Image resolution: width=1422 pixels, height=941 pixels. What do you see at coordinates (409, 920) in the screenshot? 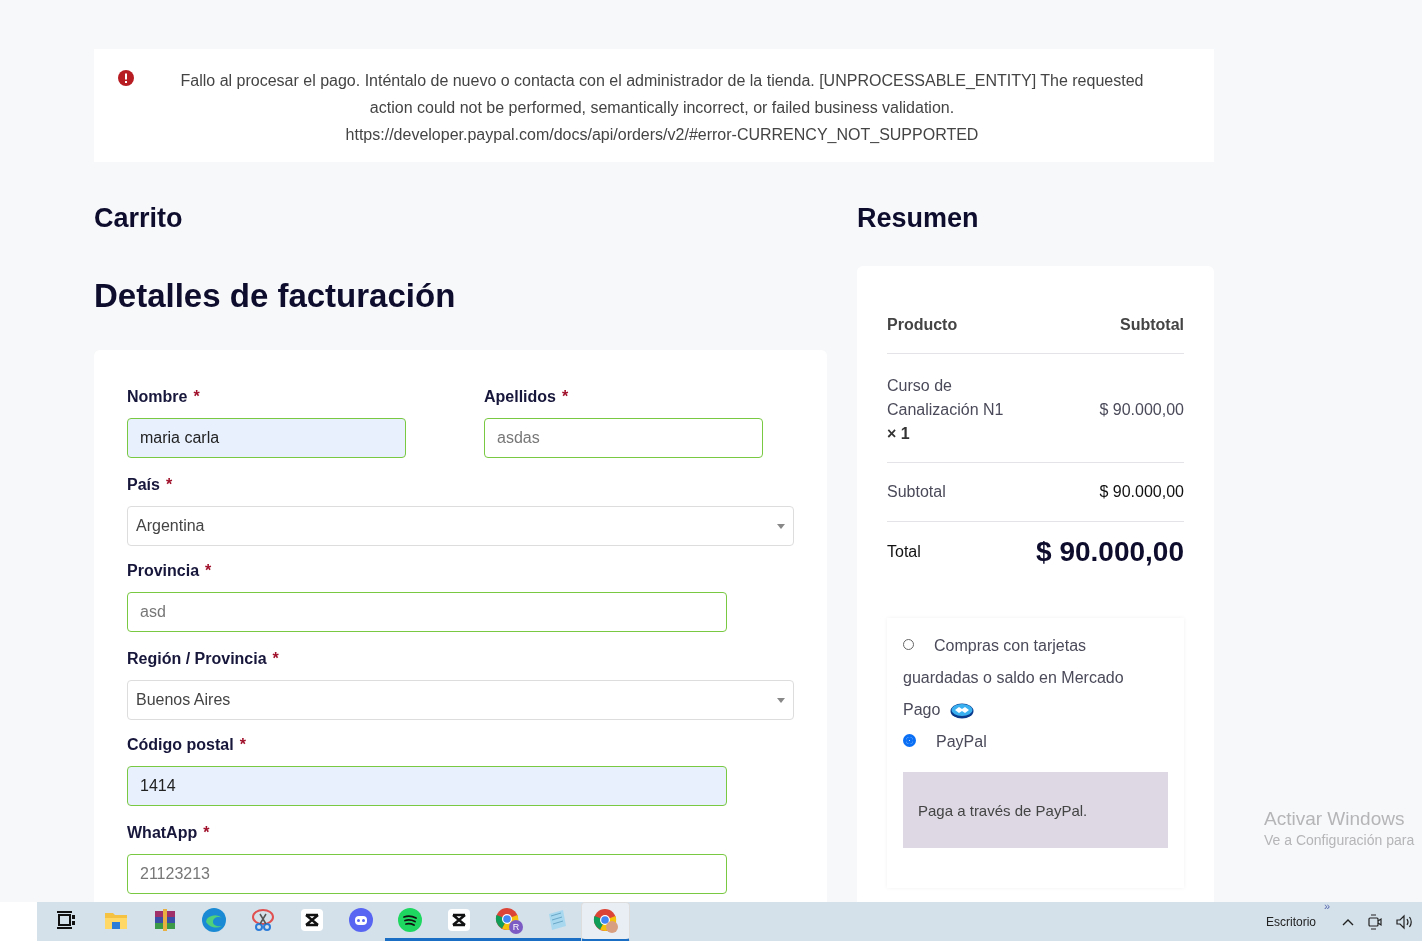
I see `music-waves-icon` at bounding box center [409, 920].